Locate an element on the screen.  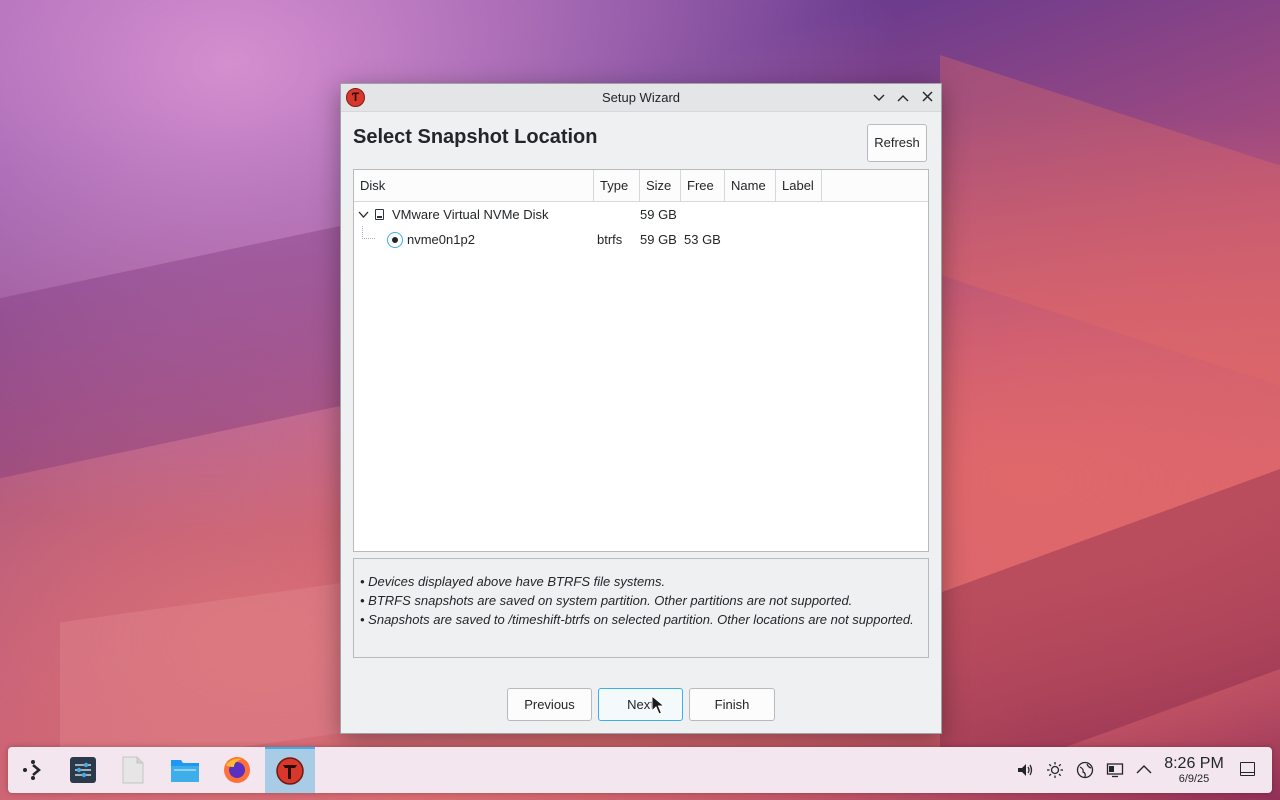
chevron-down-icon is located at coordinates (879, 97).